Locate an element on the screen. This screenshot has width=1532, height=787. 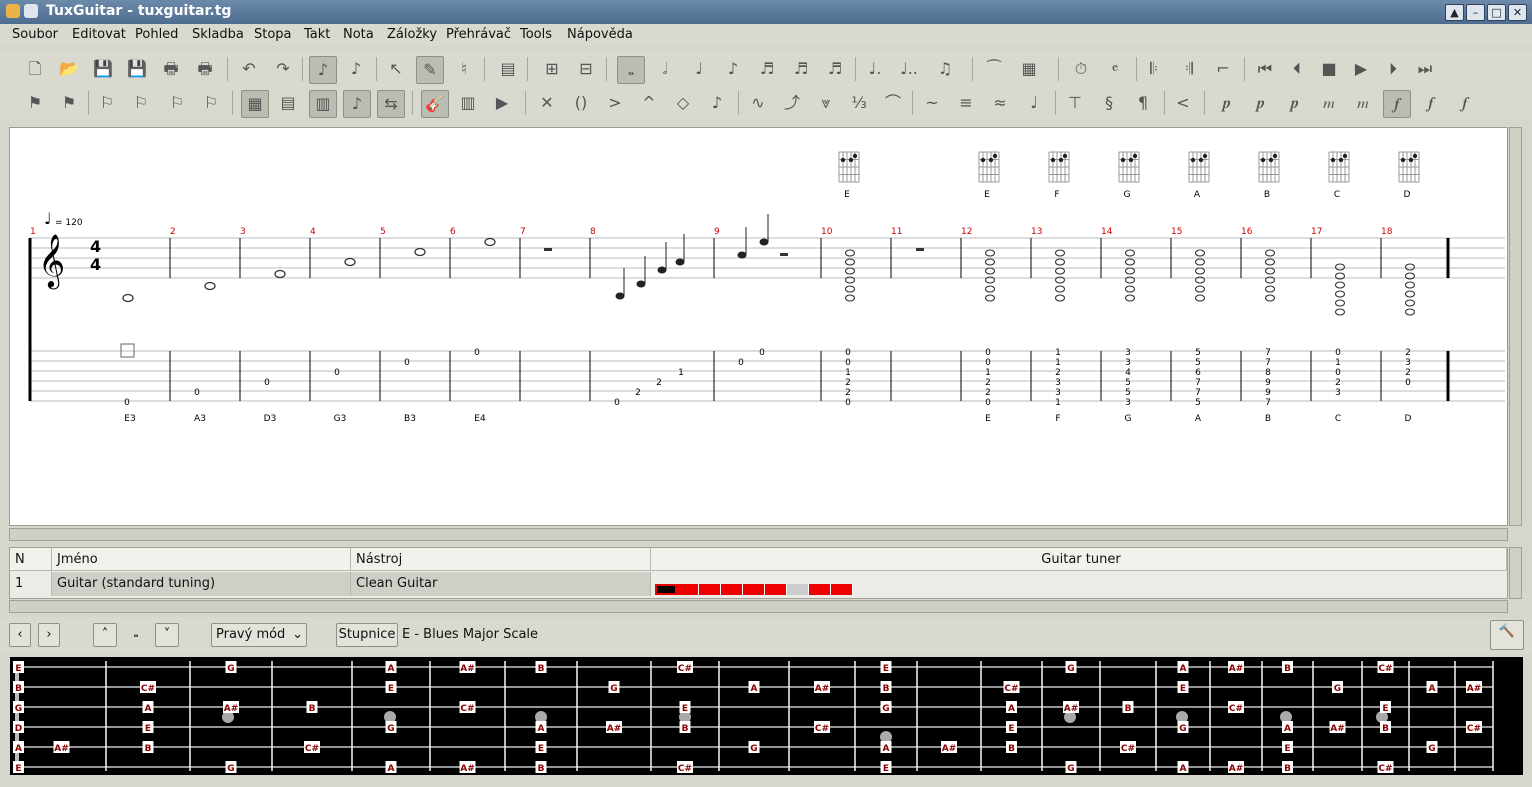
menu-editovat: Editovat is located at coordinates (99, 34).